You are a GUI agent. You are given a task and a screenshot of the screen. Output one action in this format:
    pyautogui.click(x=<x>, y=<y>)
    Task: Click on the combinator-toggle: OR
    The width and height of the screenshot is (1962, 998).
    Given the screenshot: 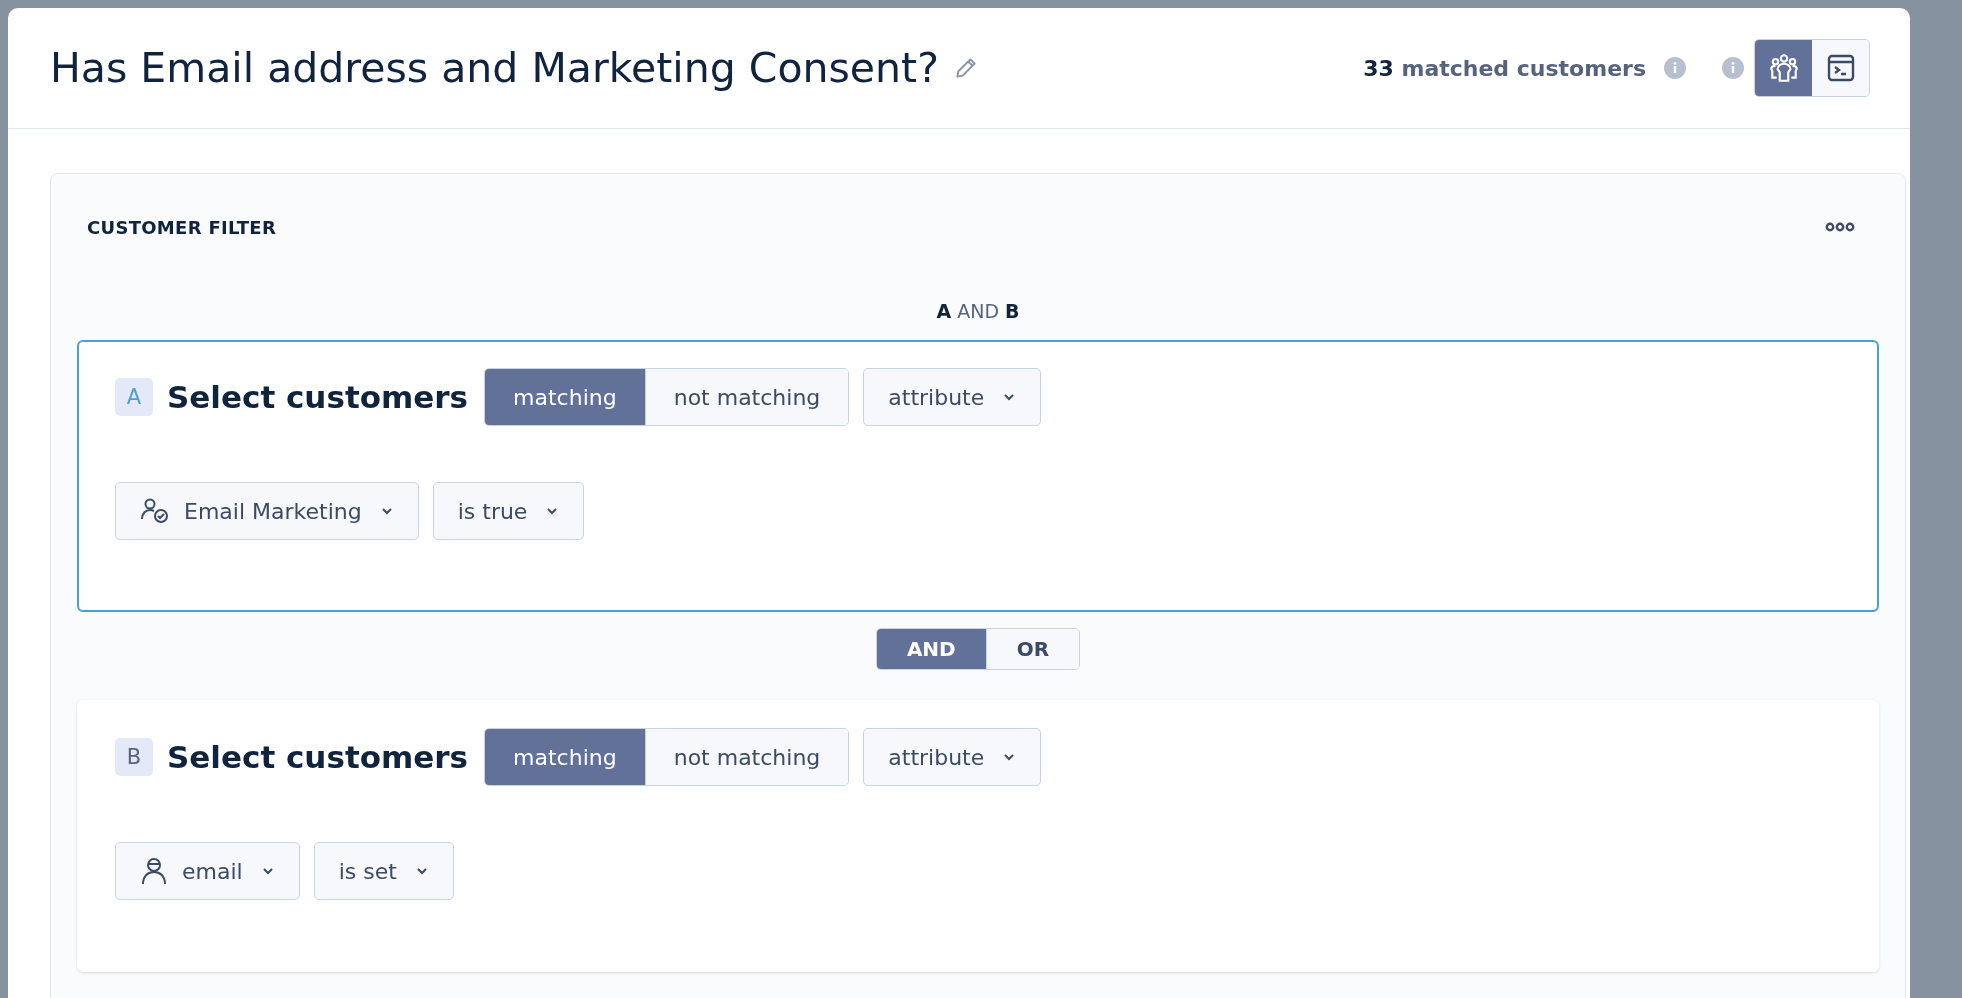 What is the action you would take?
    pyautogui.click(x=1032, y=649)
    